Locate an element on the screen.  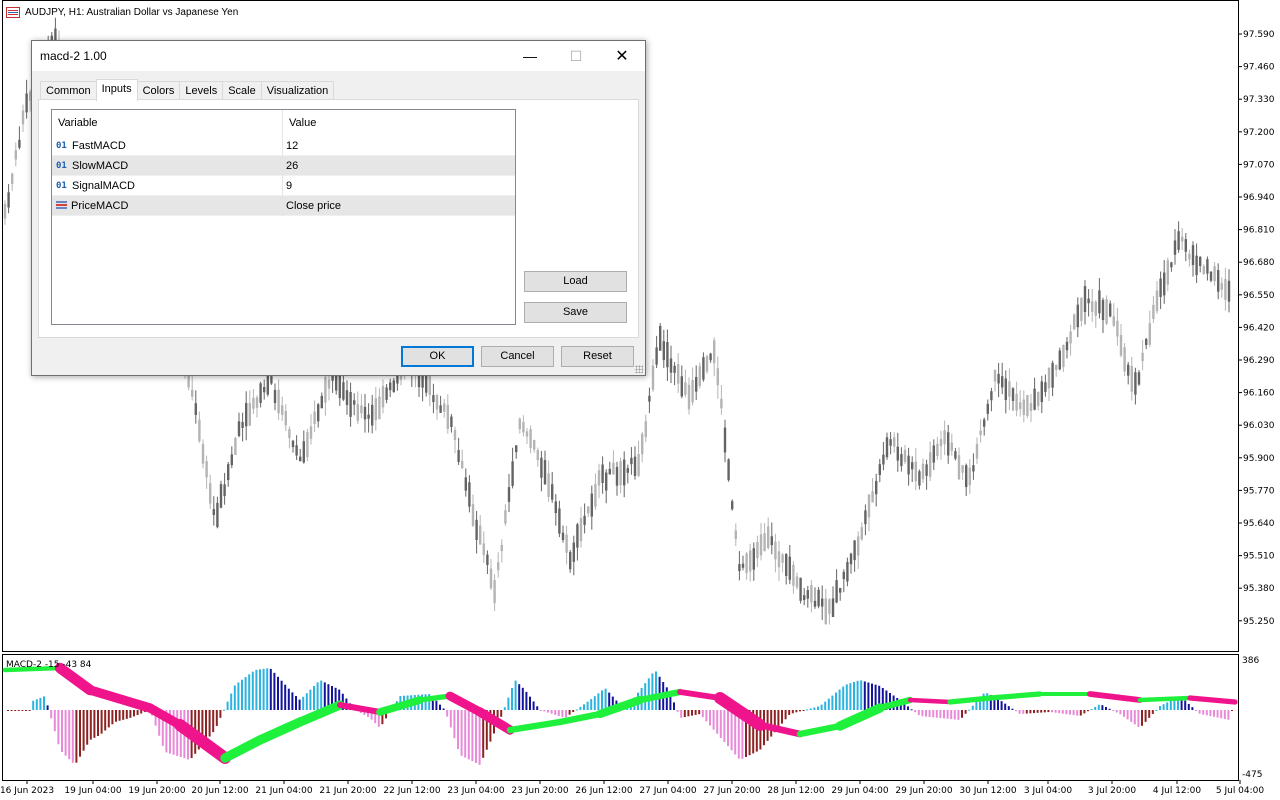
tab-inputs: Inputs is located at coordinates (116, 90).